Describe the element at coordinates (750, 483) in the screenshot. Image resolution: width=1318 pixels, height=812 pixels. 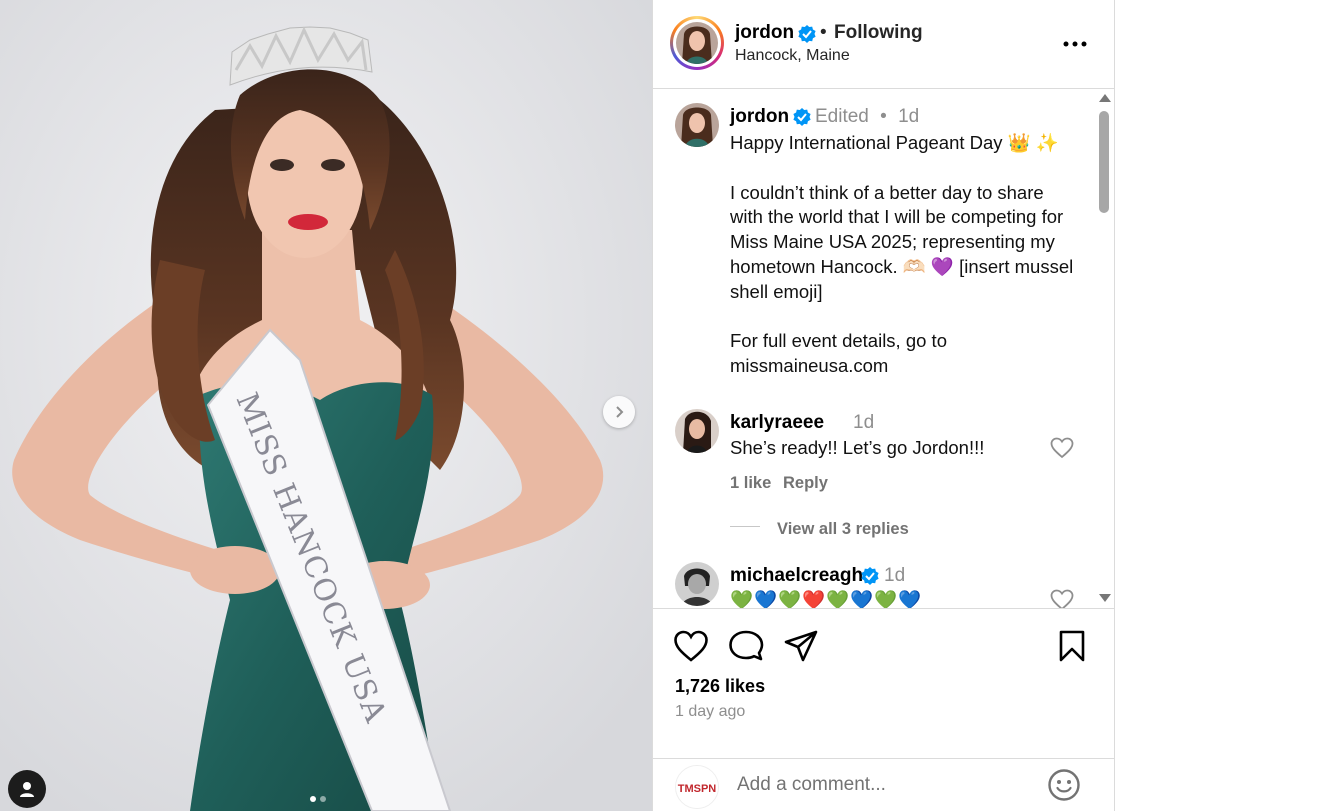
I see `comment-like-count: 1 like` at that location.